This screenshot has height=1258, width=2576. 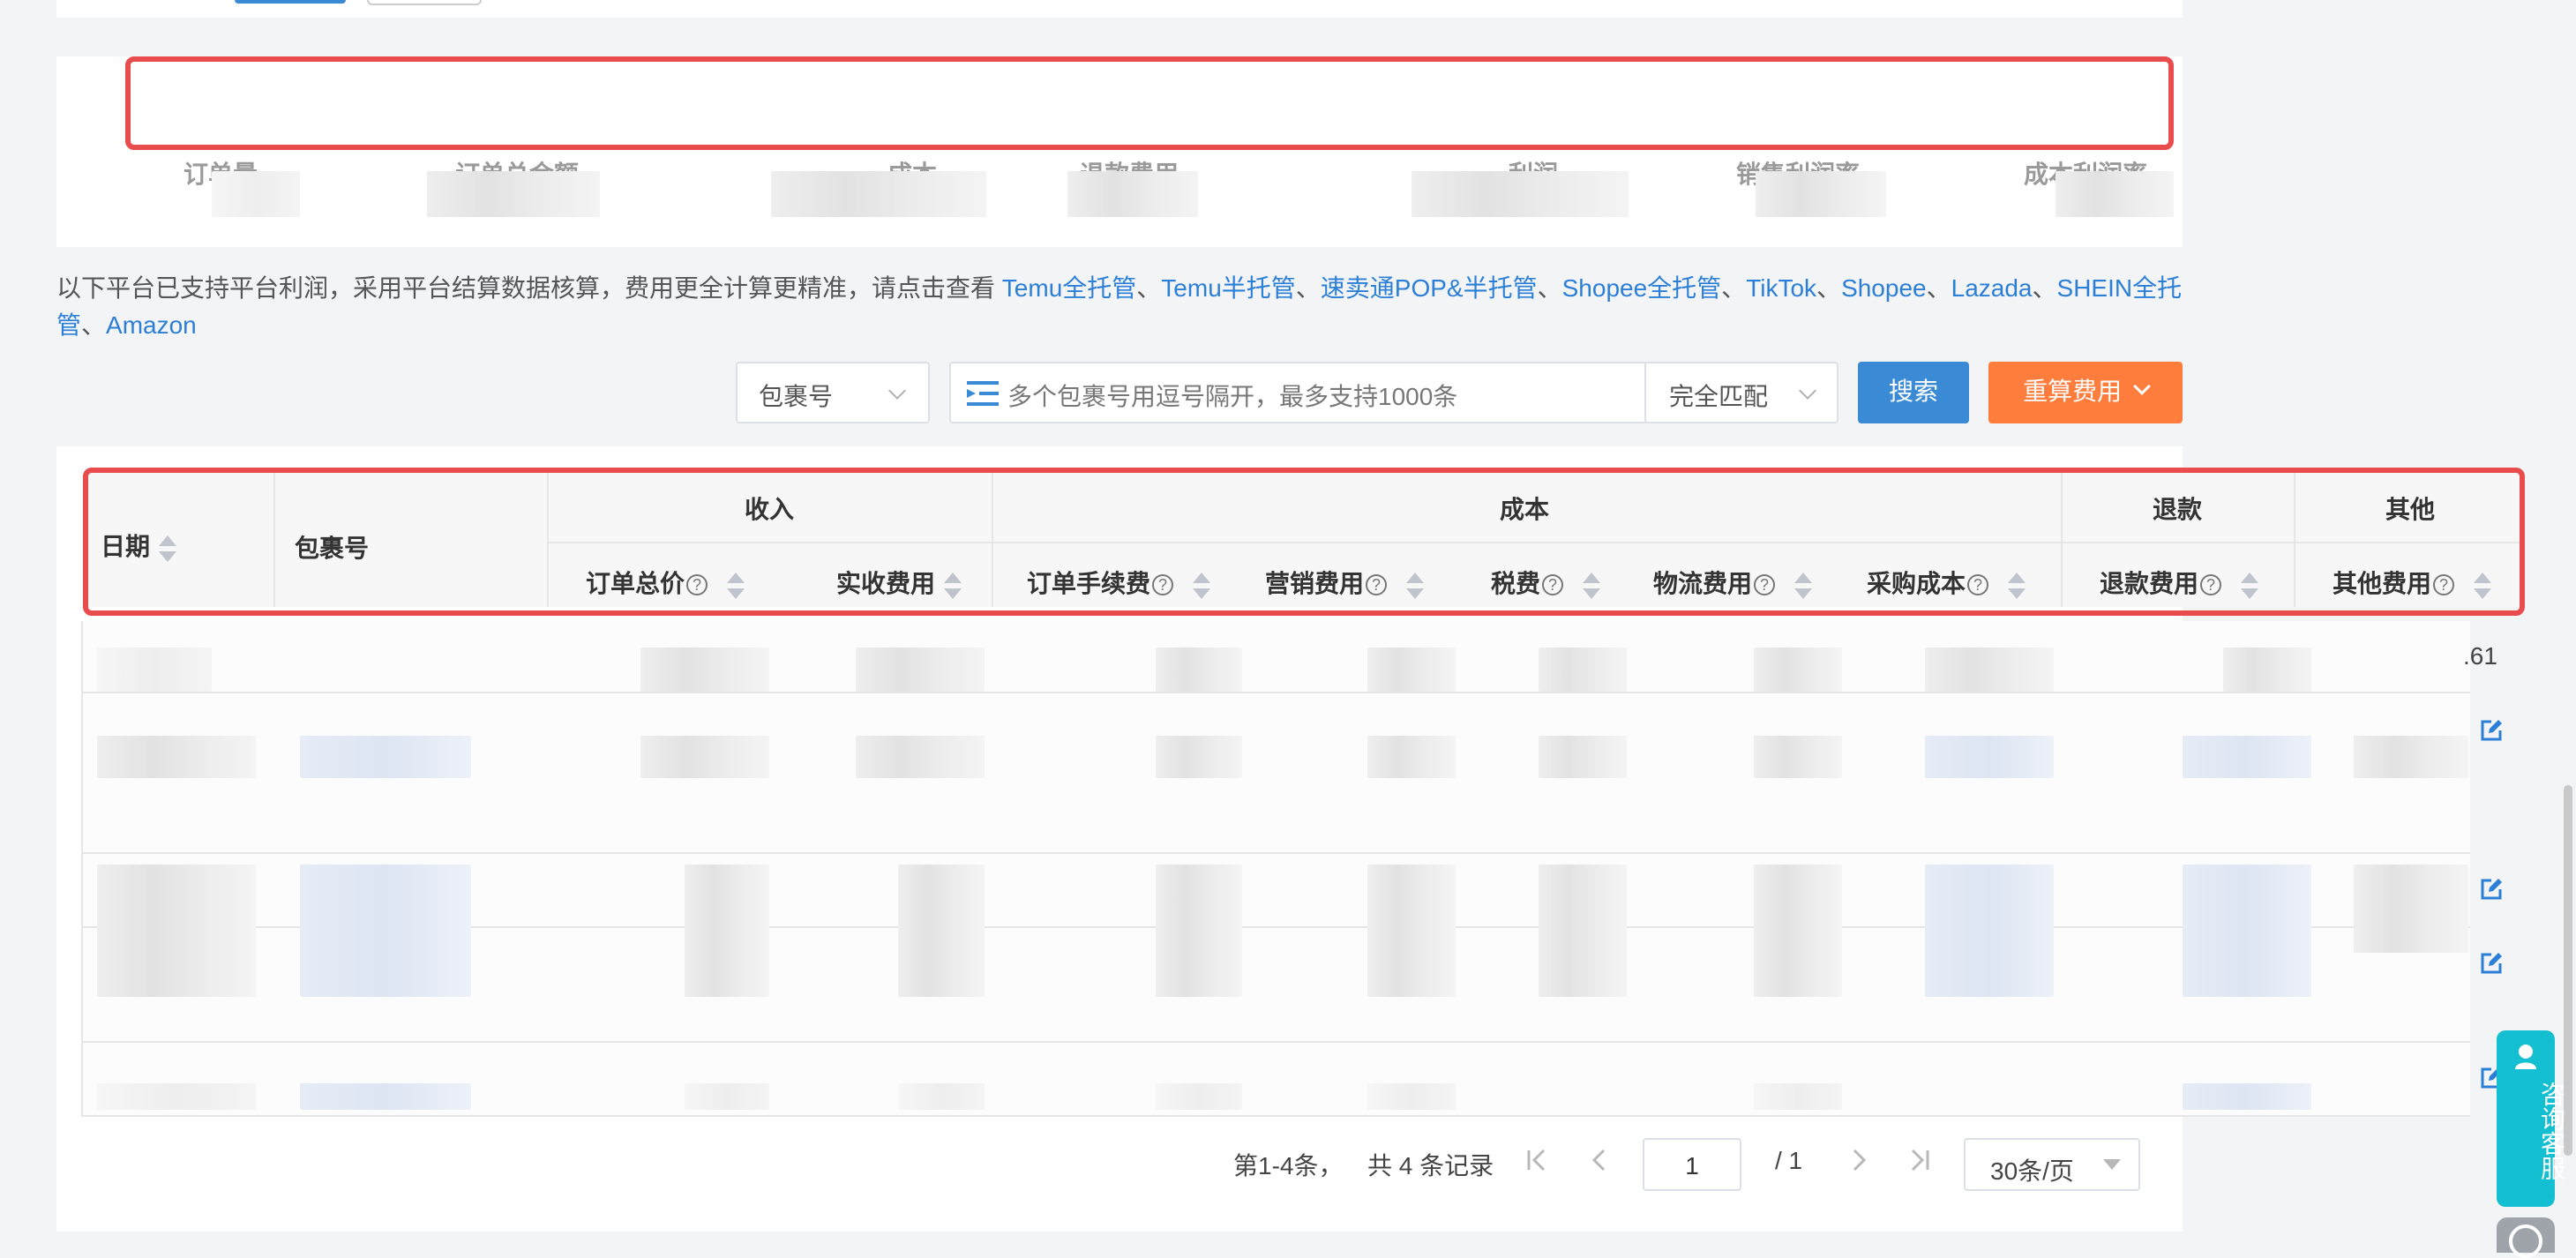 I want to click on link-aliexpress: 速卖通POP&半托管, so click(x=1430, y=288).